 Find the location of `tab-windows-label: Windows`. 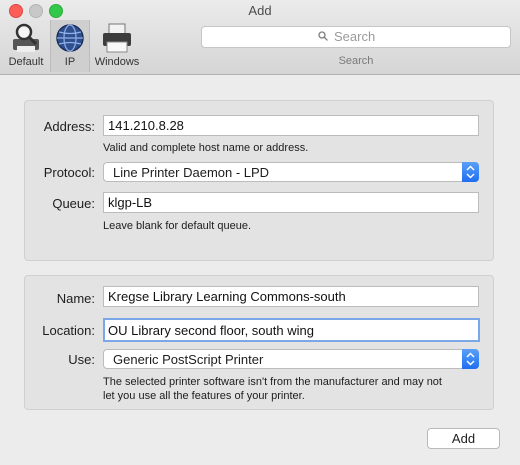

tab-windows-label: Windows is located at coordinates (117, 62).